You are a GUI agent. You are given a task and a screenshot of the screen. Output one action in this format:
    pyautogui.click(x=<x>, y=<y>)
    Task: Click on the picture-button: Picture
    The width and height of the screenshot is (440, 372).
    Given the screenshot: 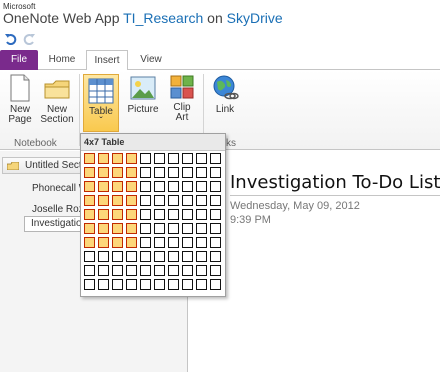 What is the action you would take?
    pyautogui.click(x=143, y=94)
    